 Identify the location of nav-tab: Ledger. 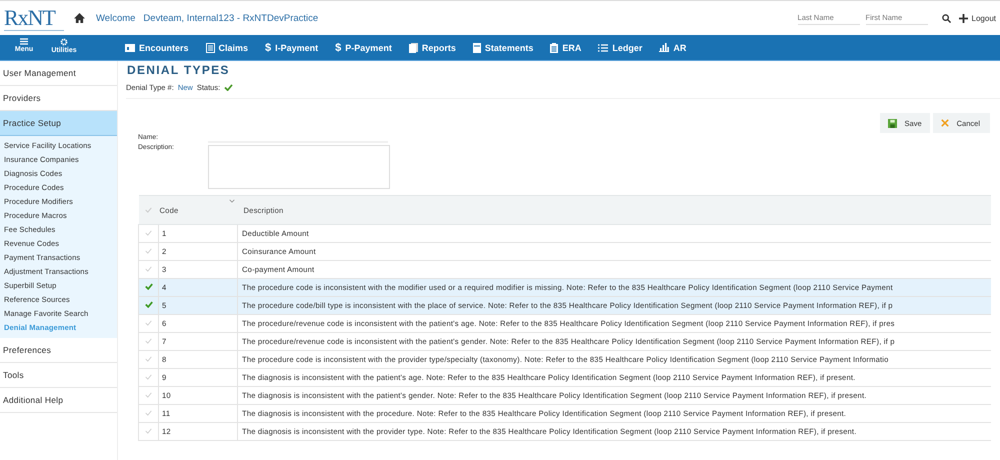
(618, 47).